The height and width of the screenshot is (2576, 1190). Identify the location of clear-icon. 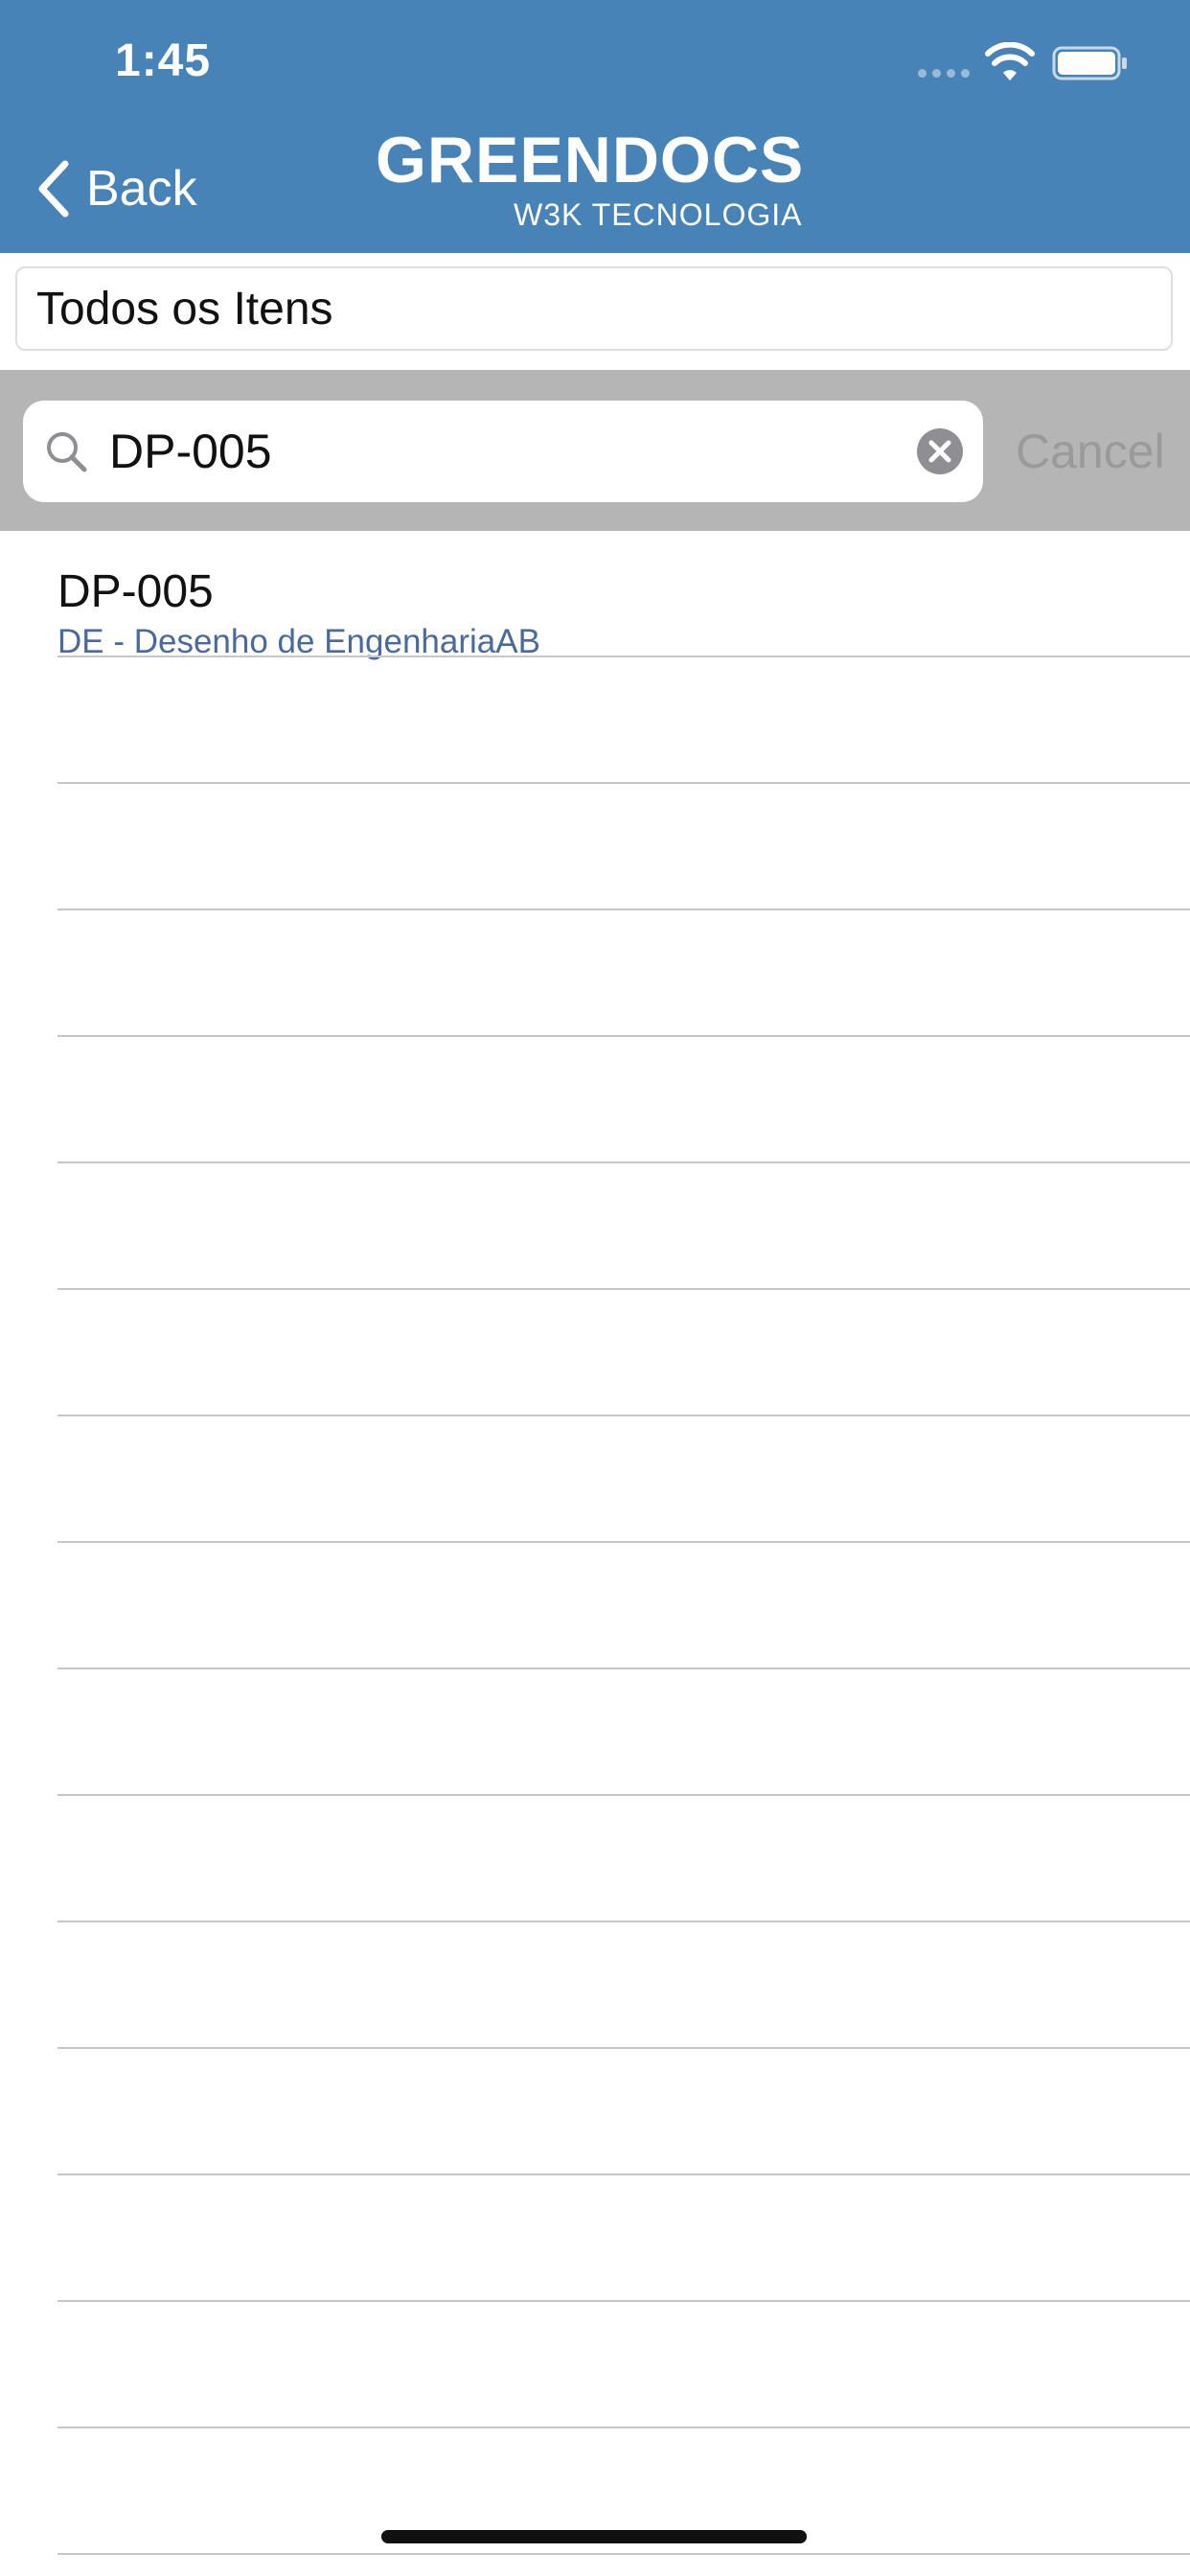
(940, 451).